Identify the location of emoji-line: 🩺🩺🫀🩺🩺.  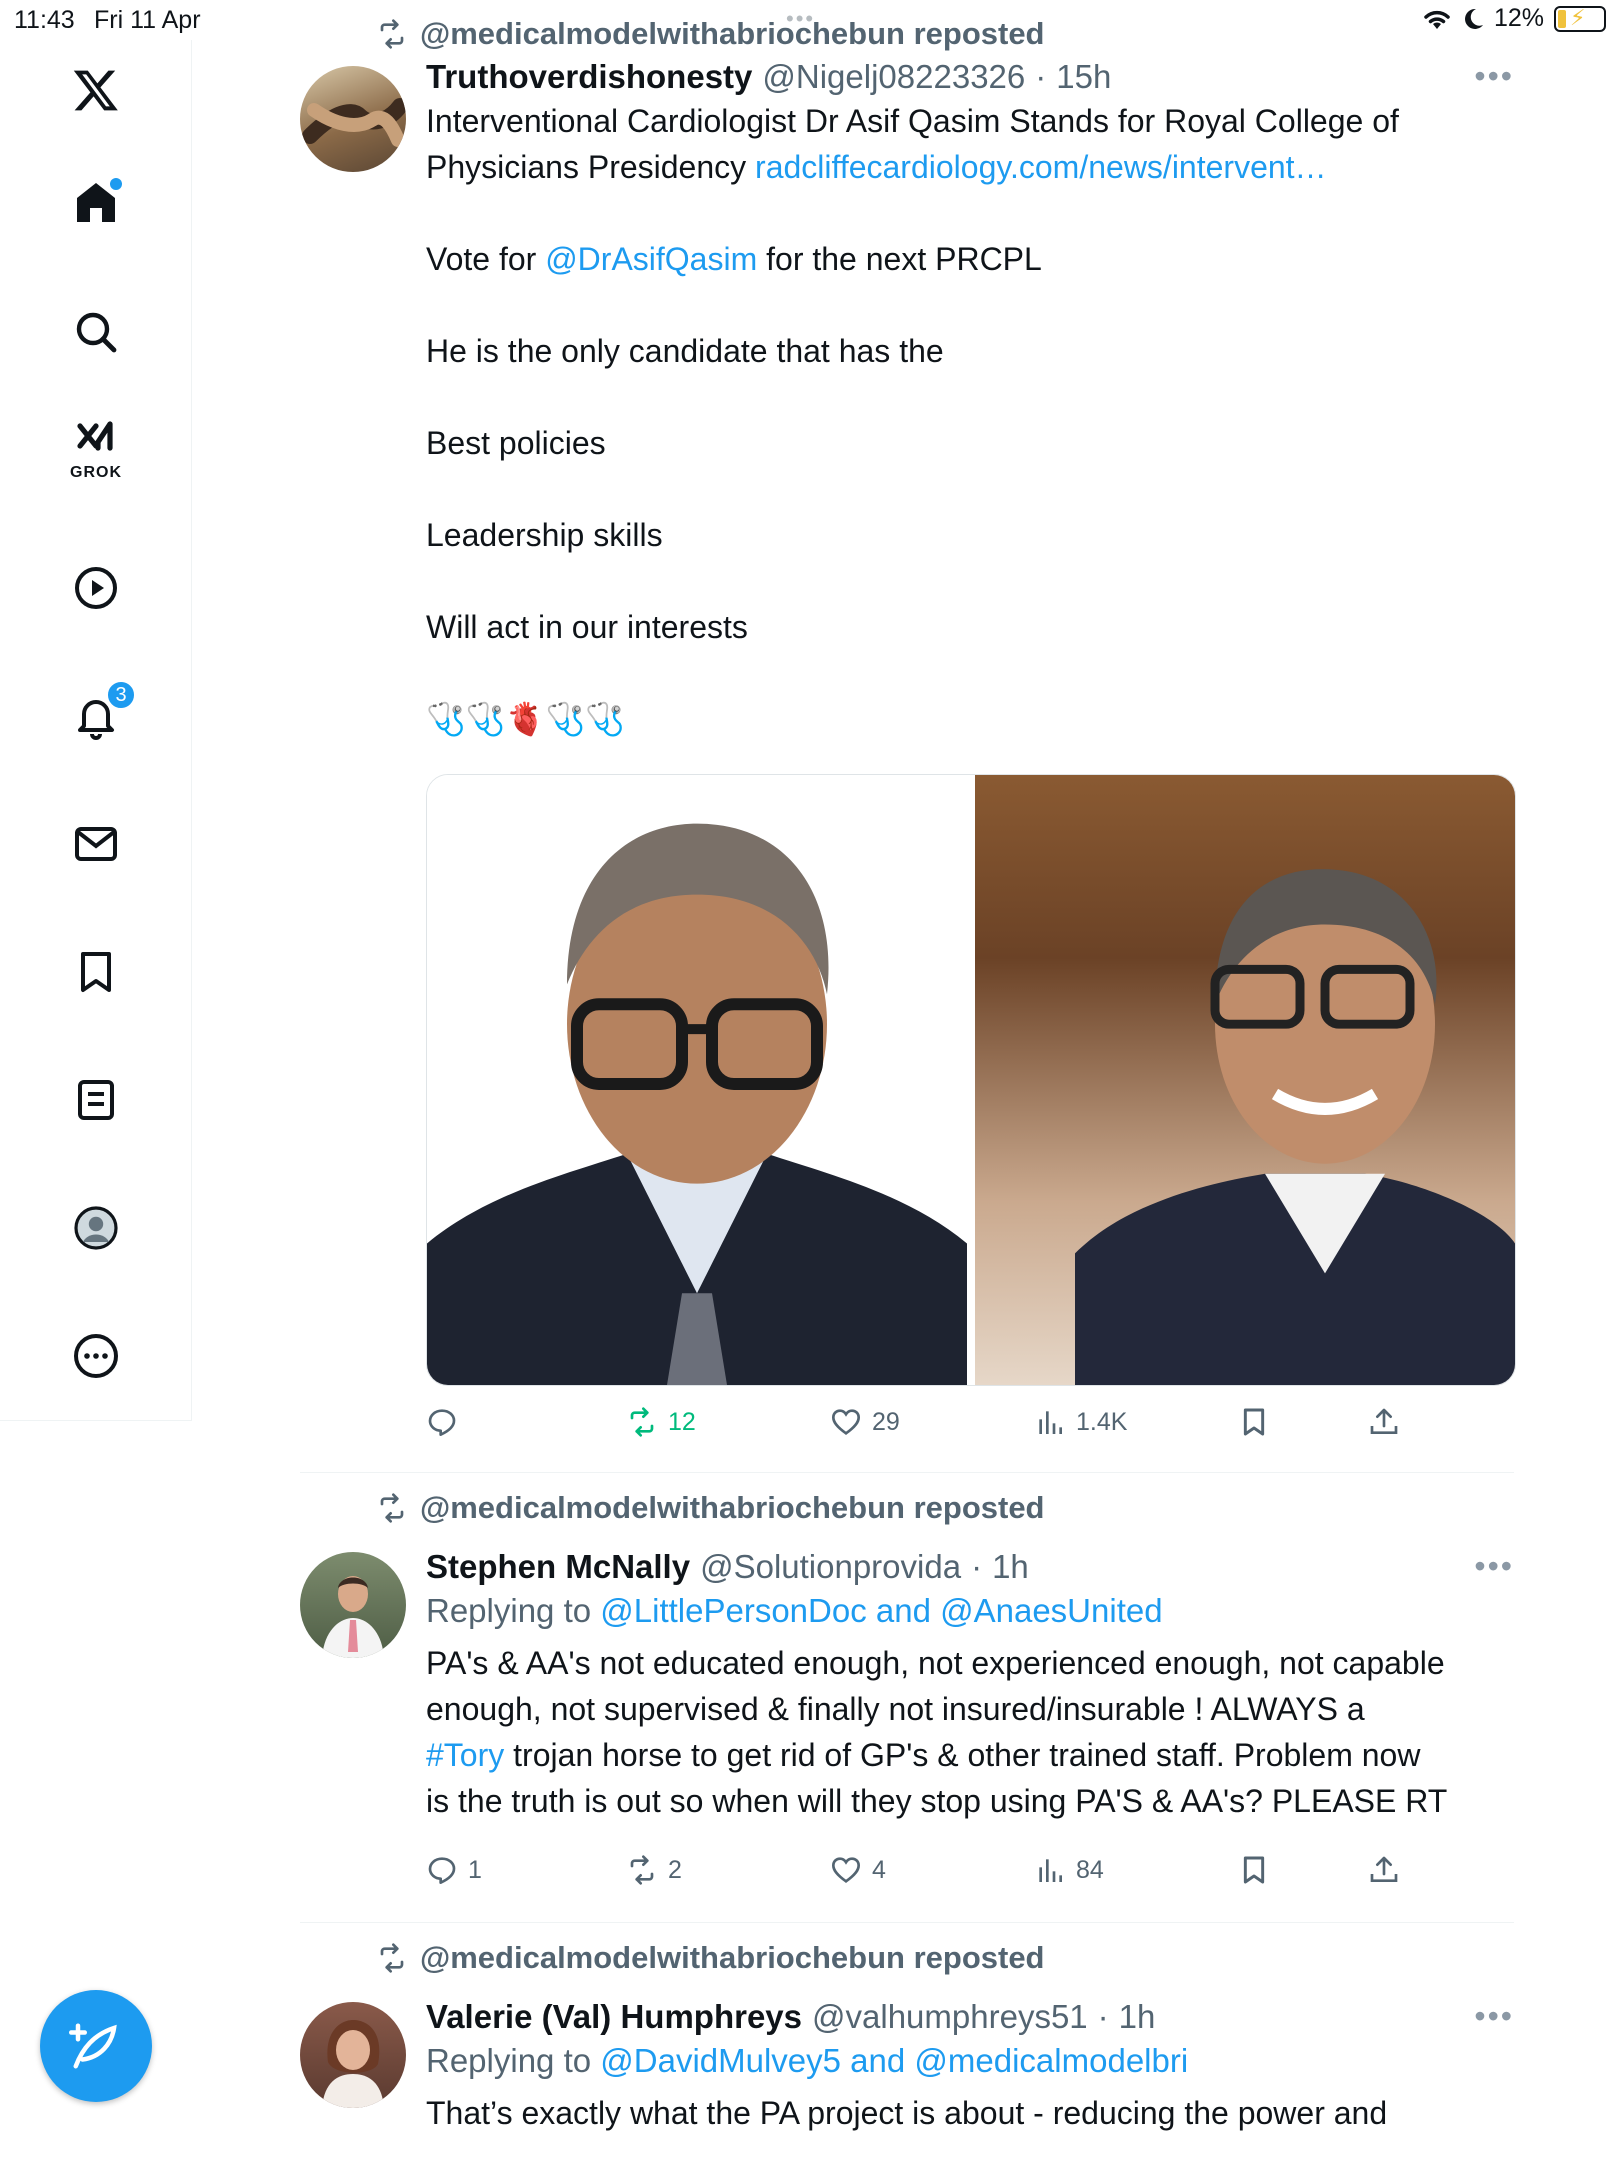
(526, 719).